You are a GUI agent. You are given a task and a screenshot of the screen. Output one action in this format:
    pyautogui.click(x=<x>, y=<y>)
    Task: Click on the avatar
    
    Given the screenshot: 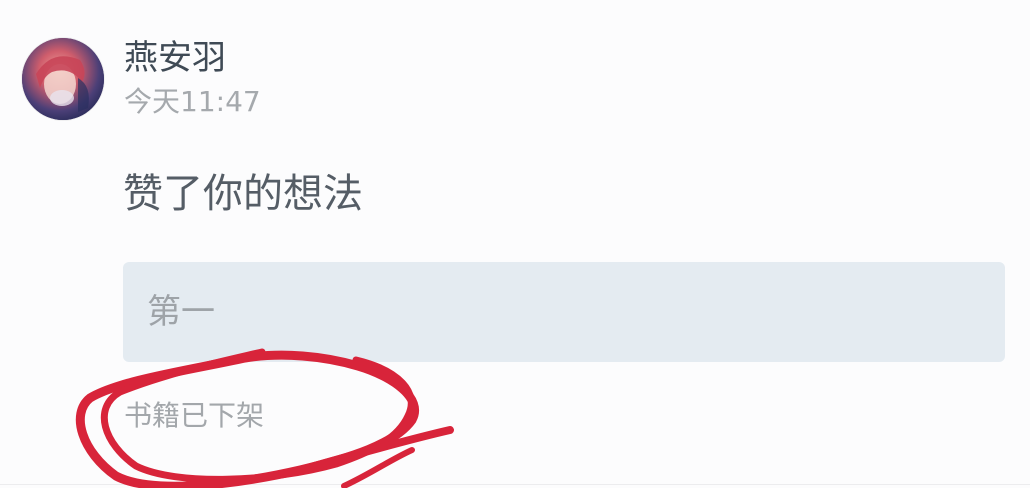 What is the action you would take?
    pyautogui.click(x=63, y=79)
    